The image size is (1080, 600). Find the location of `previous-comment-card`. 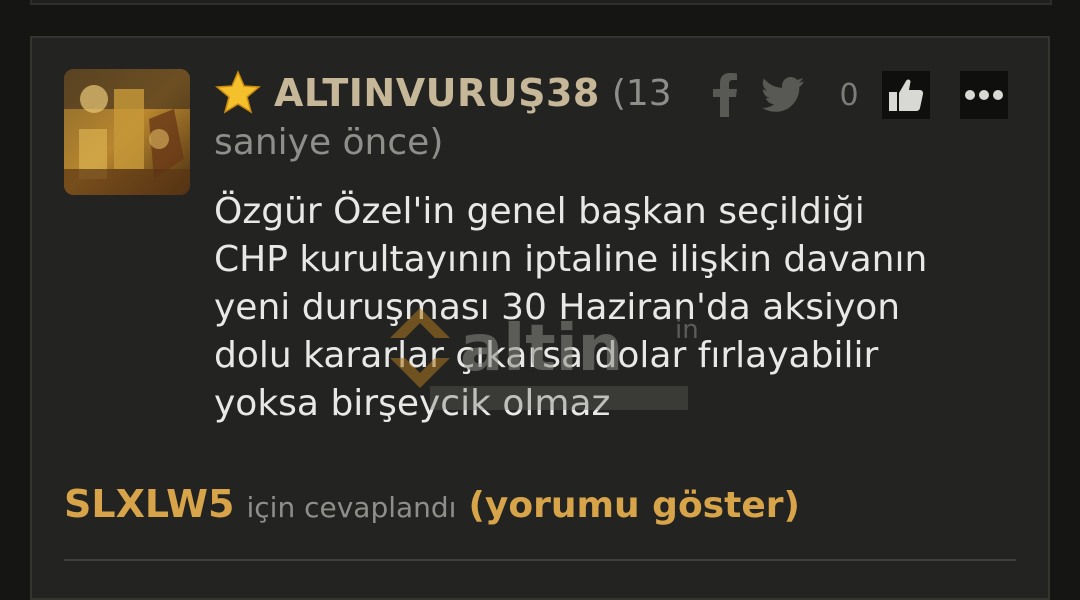

previous-comment-card is located at coordinates (541, 2).